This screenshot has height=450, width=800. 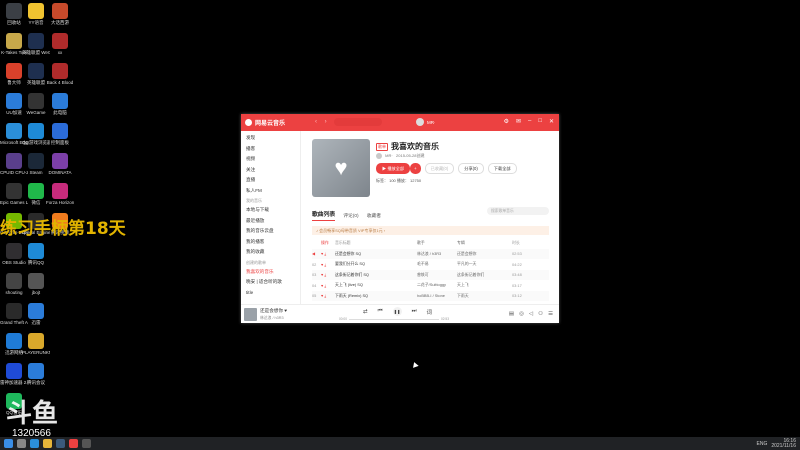 I want to click on vip-banner: ♪ 会员畅享SQ母带音质 VIP专享仅1元 ›, so click(x=430, y=230).